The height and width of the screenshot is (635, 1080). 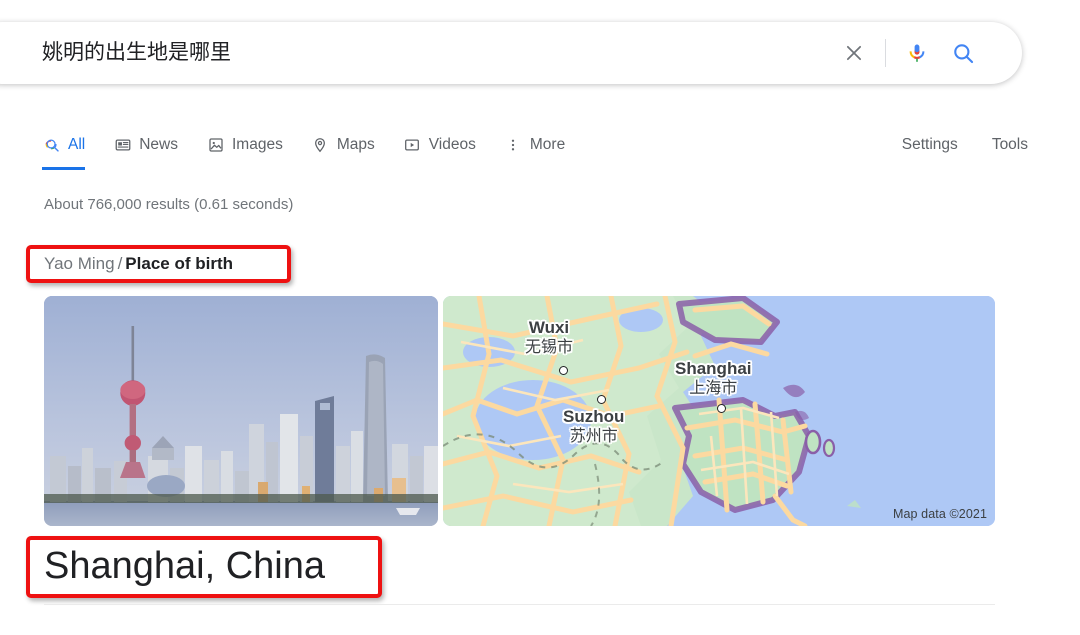 What do you see at coordinates (513, 145) in the screenshot?
I see `more-vertical-icon` at bounding box center [513, 145].